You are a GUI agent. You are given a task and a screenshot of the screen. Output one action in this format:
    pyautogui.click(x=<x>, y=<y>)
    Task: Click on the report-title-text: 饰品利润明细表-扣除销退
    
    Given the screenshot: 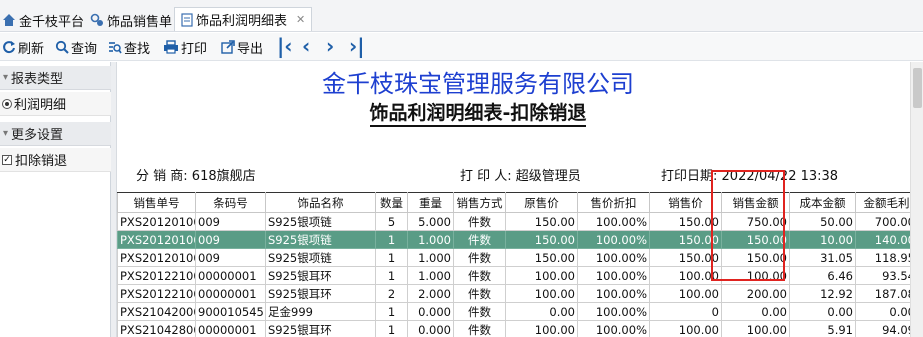 What is the action you would take?
    pyautogui.click(x=478, y=114)
    